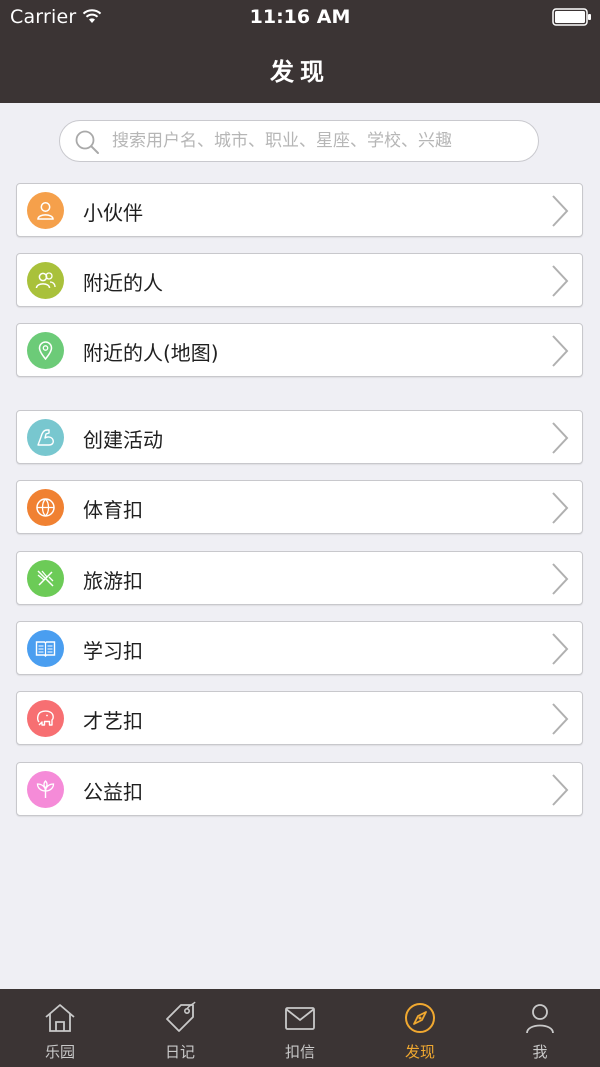  I want to click on elephant-icon, so click(45, 718).